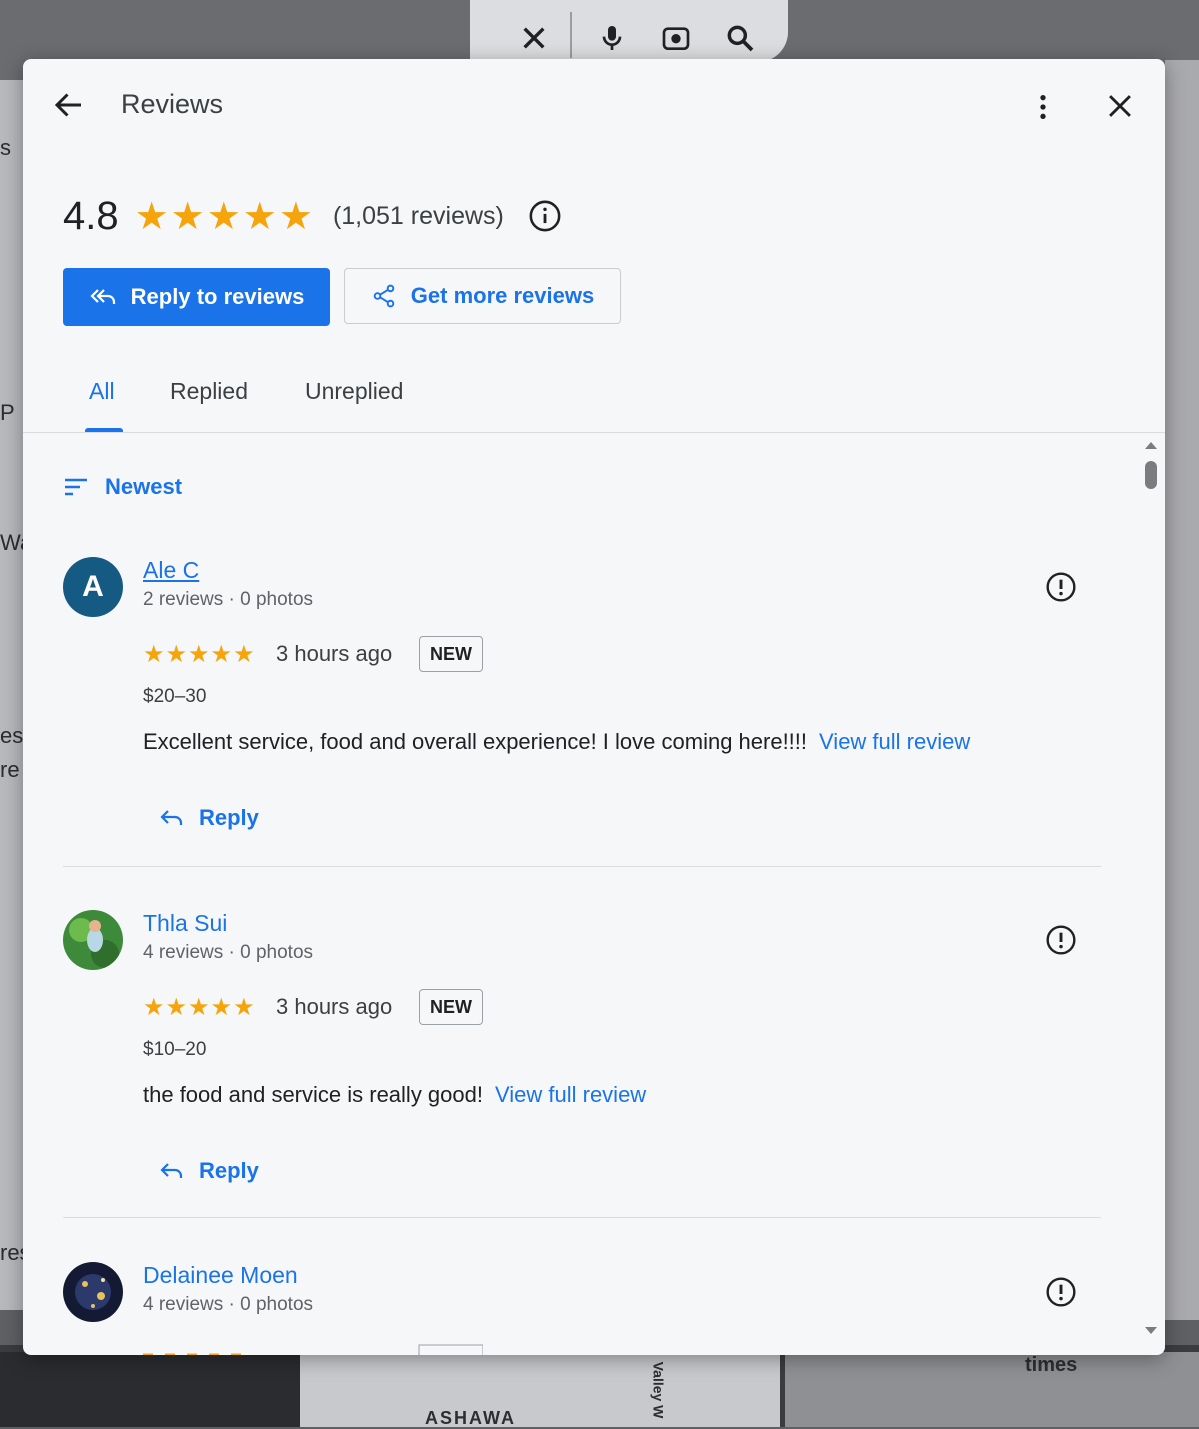 The height and width of the screenshot is (1429, 1199). What do you see at coordinates (16, 695) in the screenshot?
I see `background-left-panel: s P Wa es re res` at bounding box center [16, 695].